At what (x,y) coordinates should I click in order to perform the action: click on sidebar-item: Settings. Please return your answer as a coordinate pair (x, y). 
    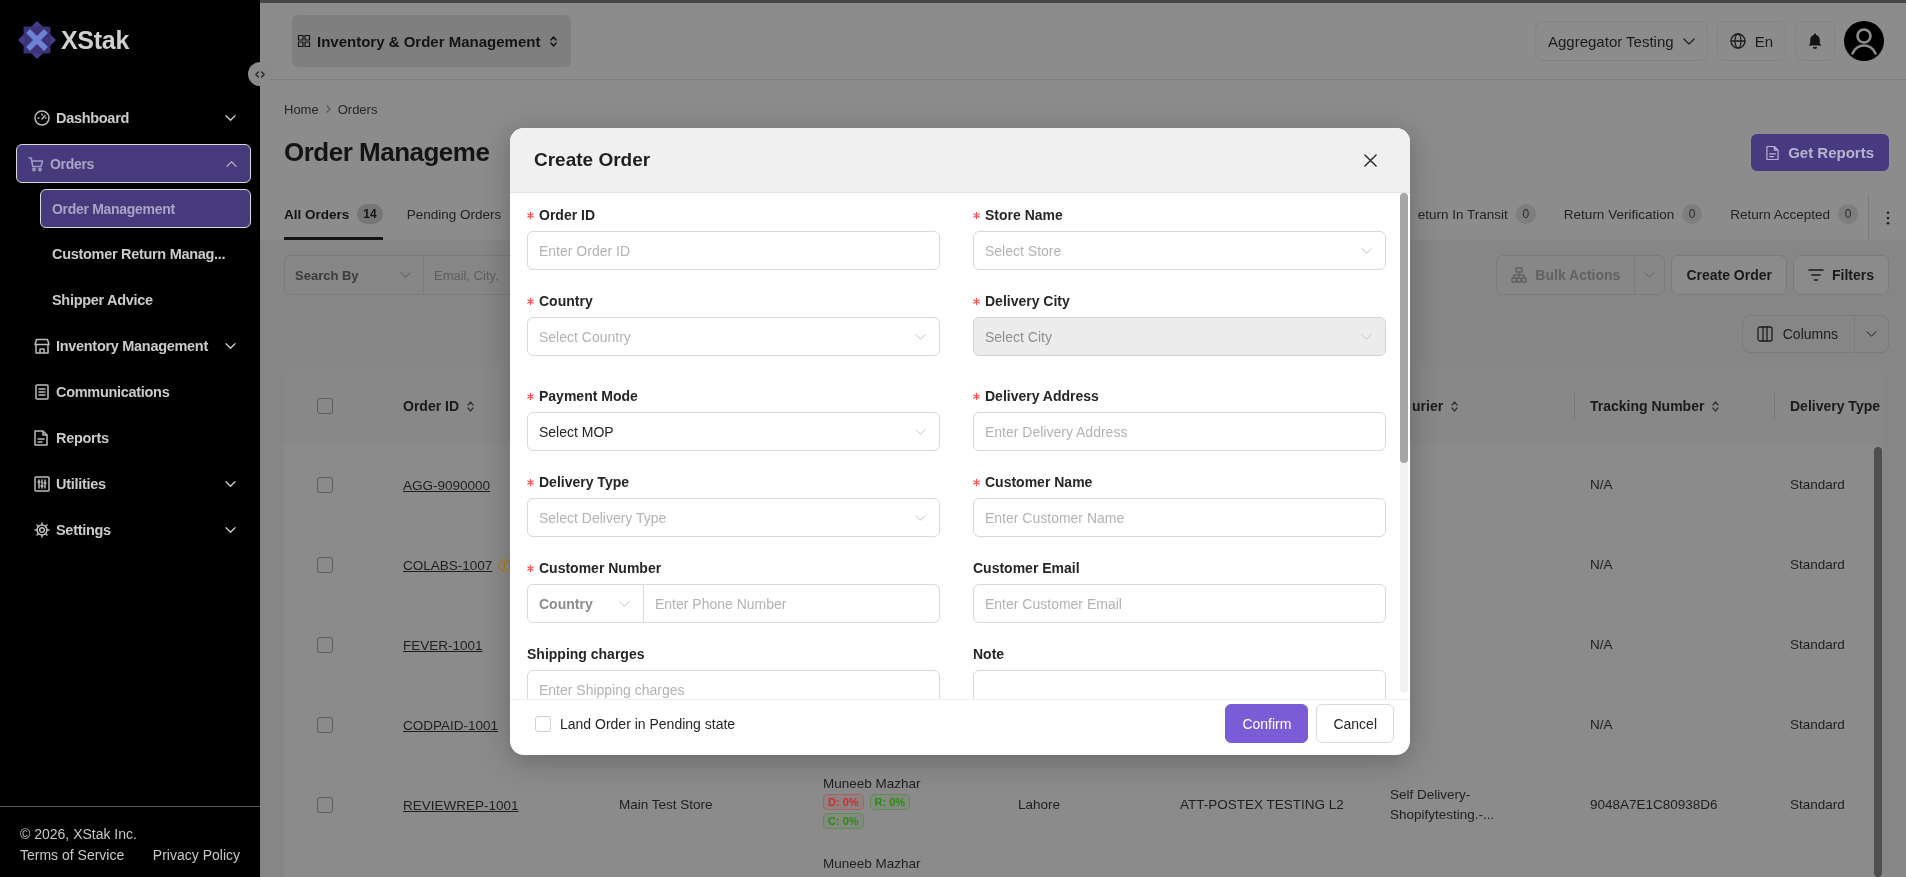
    Looking at the image, I should click on (133, 530).